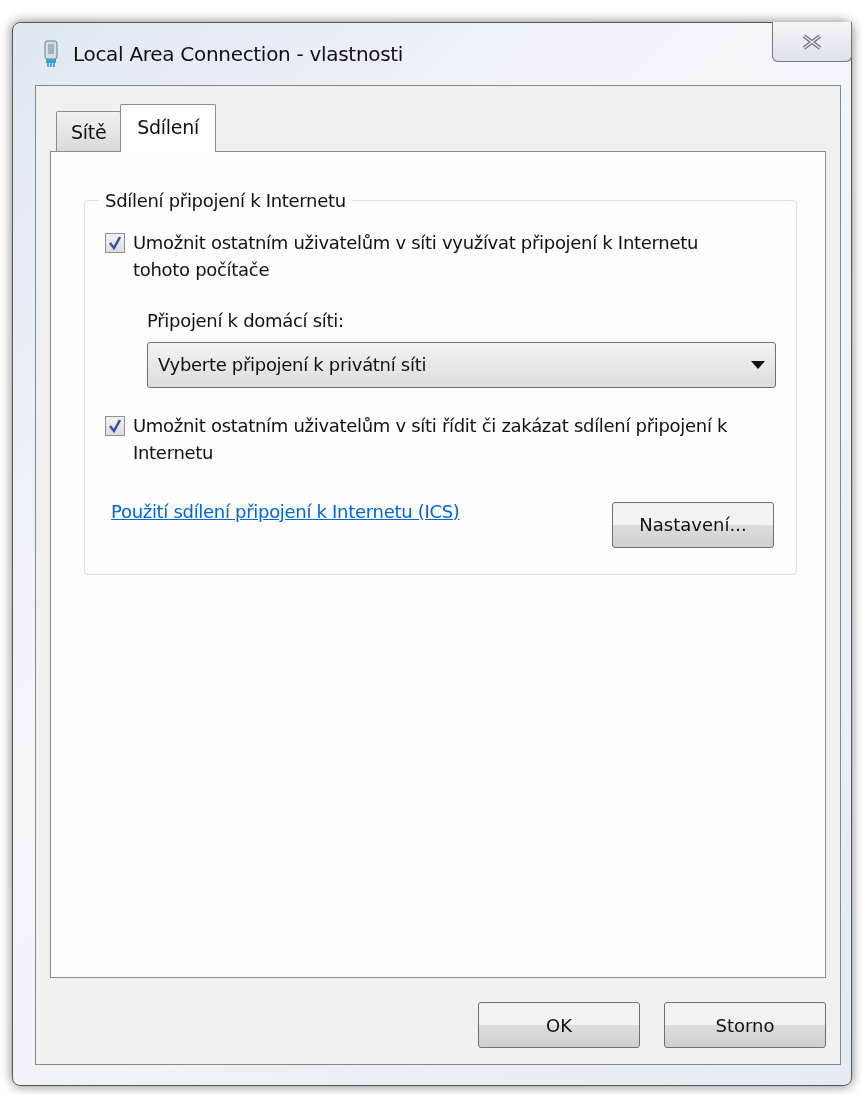 The height and width of the screenshot is (1094, 862). What do you see at coordinates (416, 256) in the screenshot?
I see `checkbox-label: Umožnit ostatním uživatelům v síti využívat připojení k Internetu tohoto počítače` at bounding box center [416, 256].